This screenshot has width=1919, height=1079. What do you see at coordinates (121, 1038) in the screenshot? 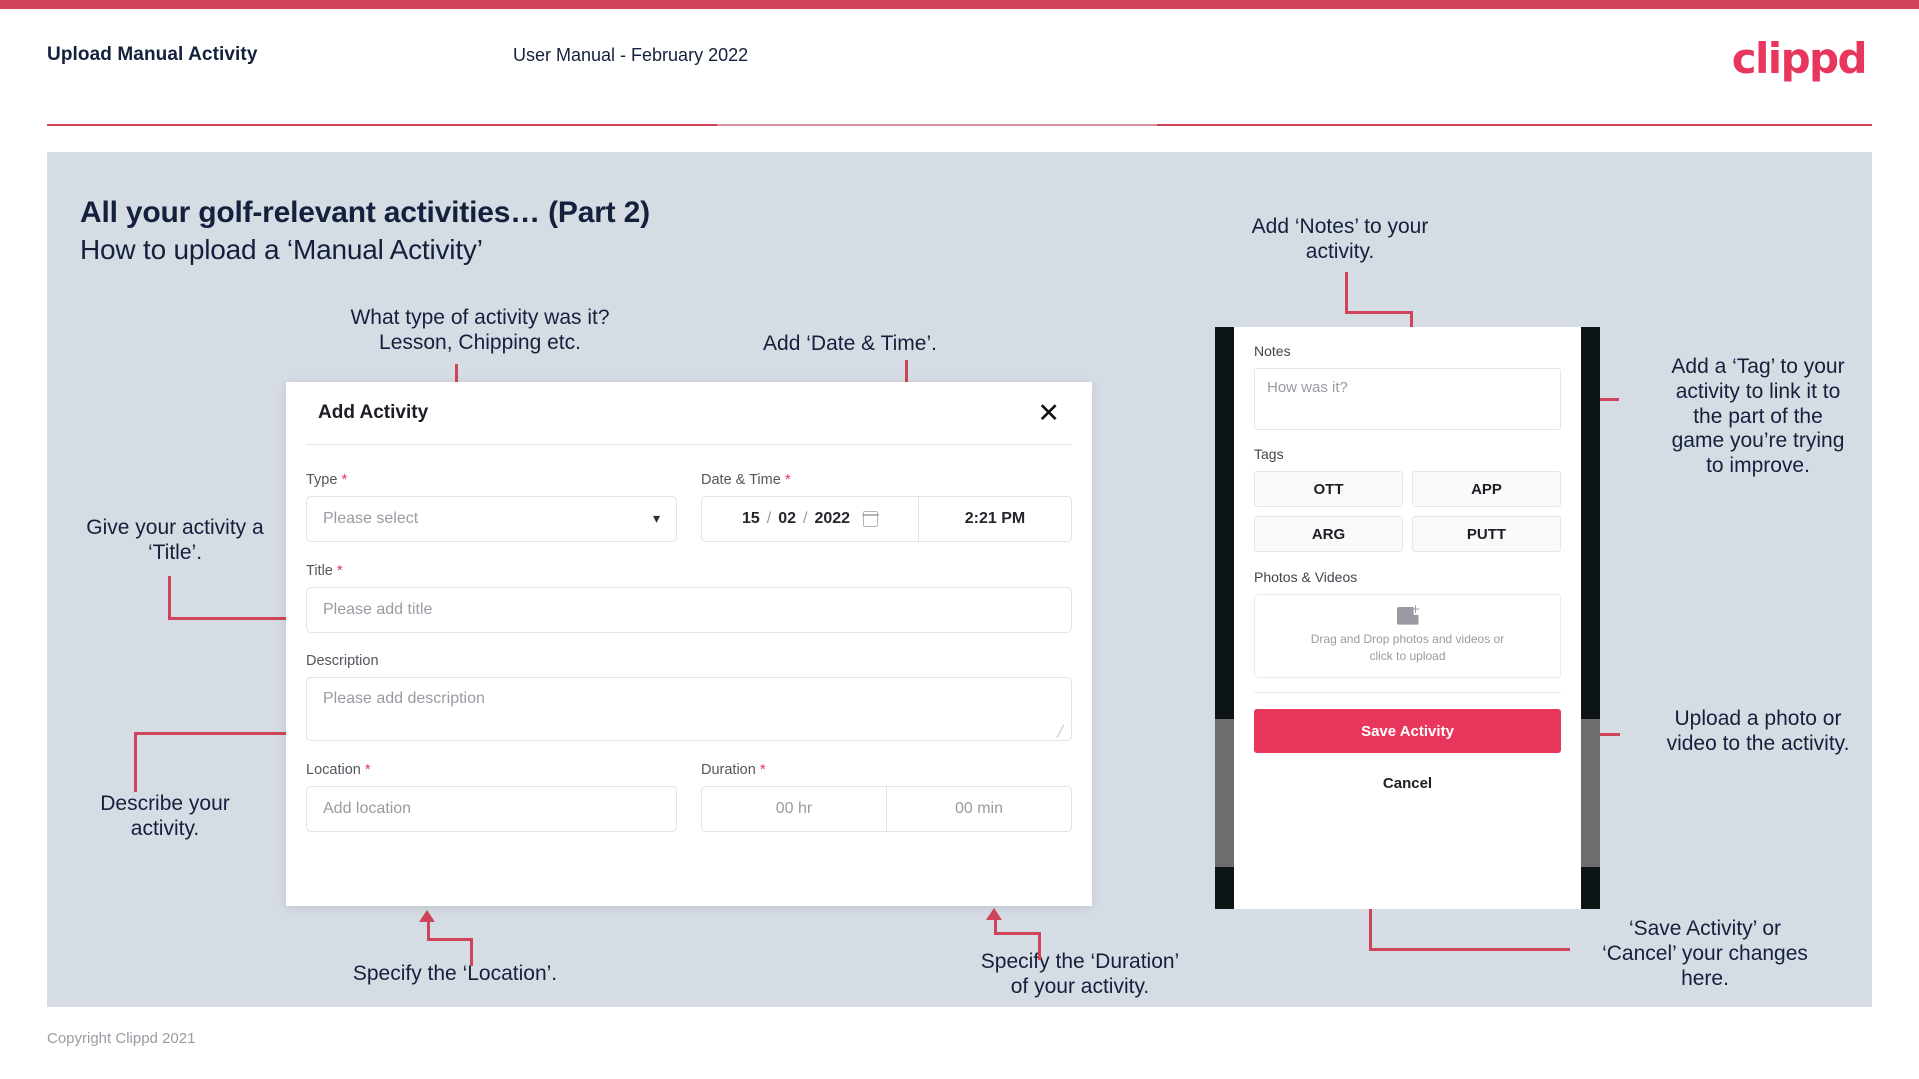
I see `footer-copyright: Copyright Clippd 2021` at bounding box center [121, 1038].